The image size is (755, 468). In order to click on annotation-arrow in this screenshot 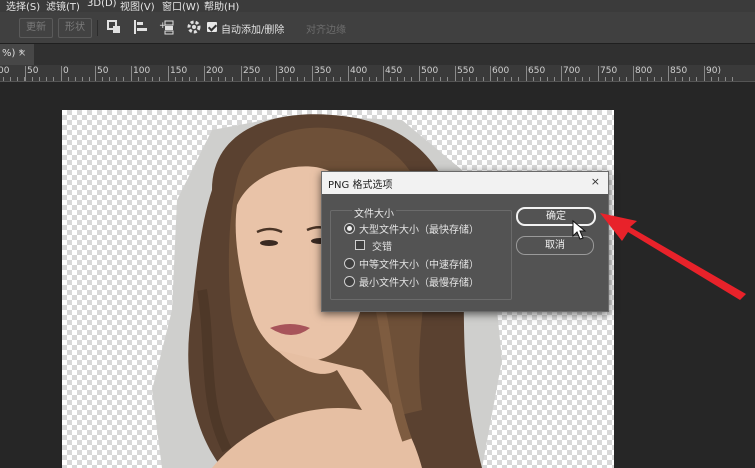, I will do `click(673, 256)`.